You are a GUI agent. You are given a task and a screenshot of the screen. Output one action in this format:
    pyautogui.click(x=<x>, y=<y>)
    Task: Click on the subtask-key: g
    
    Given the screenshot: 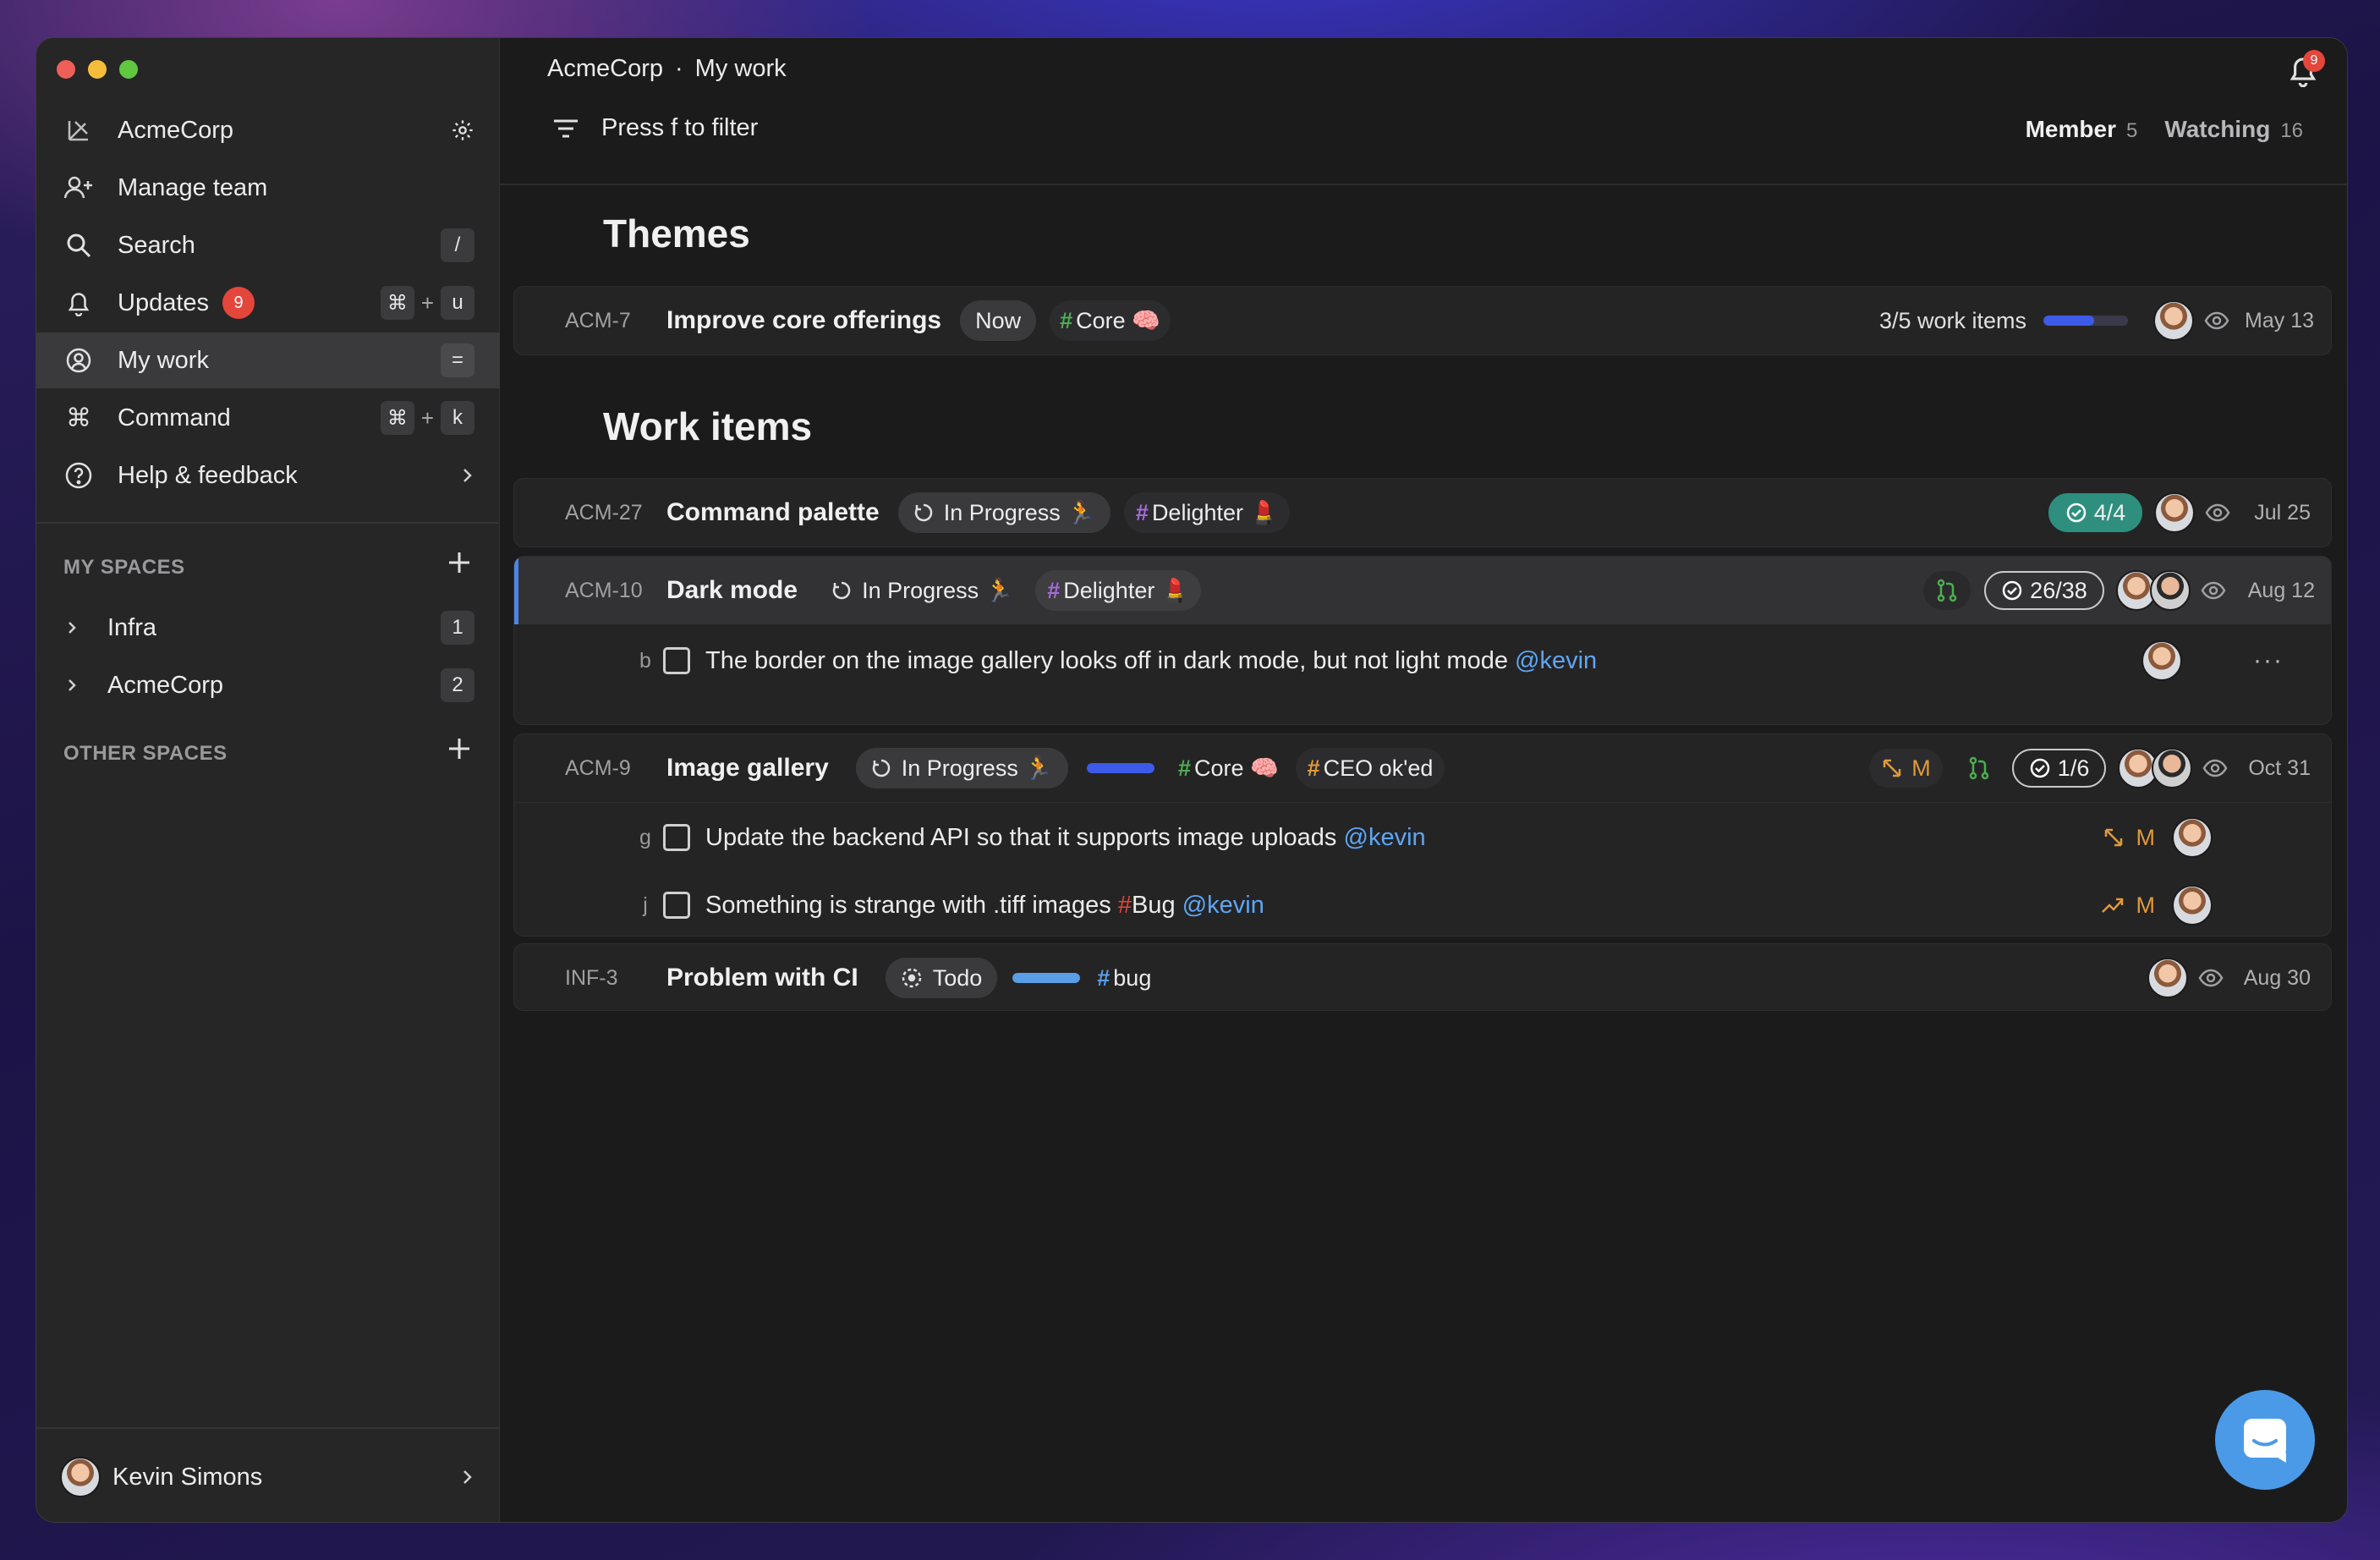 What is the action you would take?
    pyautogui.click(x=645, y=837)
    